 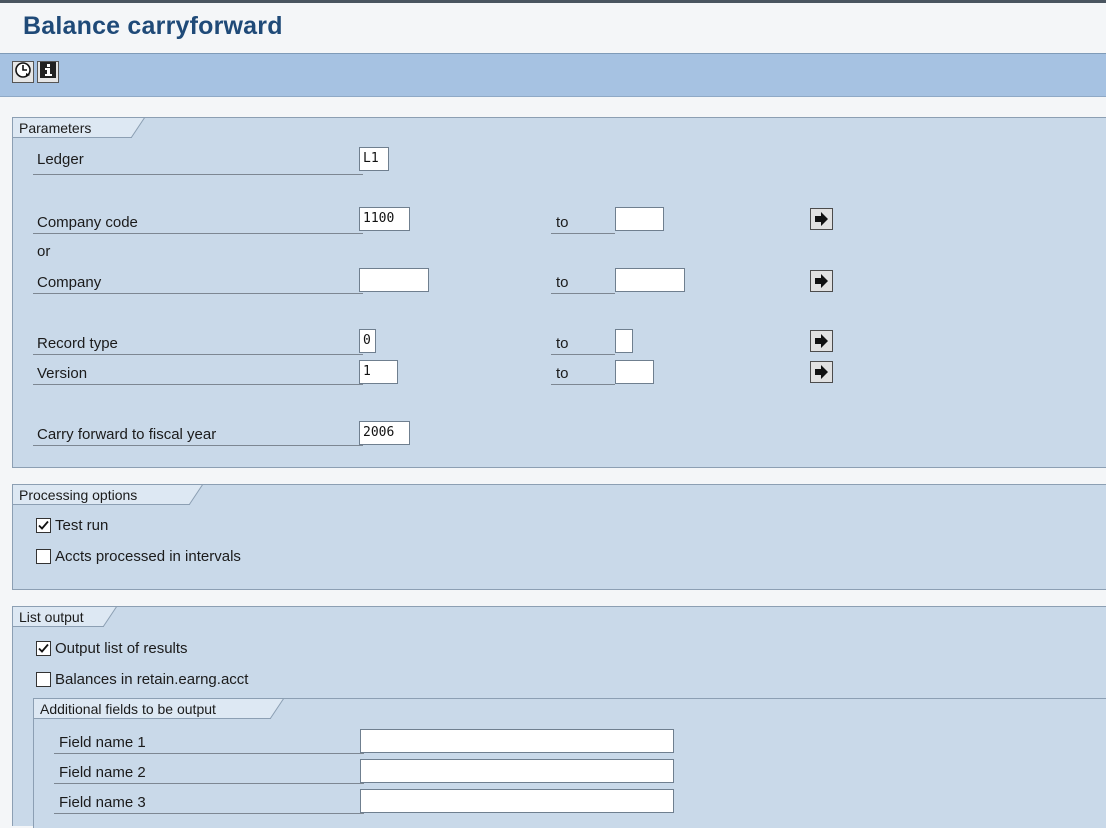 What do you see at coordinates (583, 384) in the screenshot?
I see `version-to-underline` at bounding box center [583, 384].